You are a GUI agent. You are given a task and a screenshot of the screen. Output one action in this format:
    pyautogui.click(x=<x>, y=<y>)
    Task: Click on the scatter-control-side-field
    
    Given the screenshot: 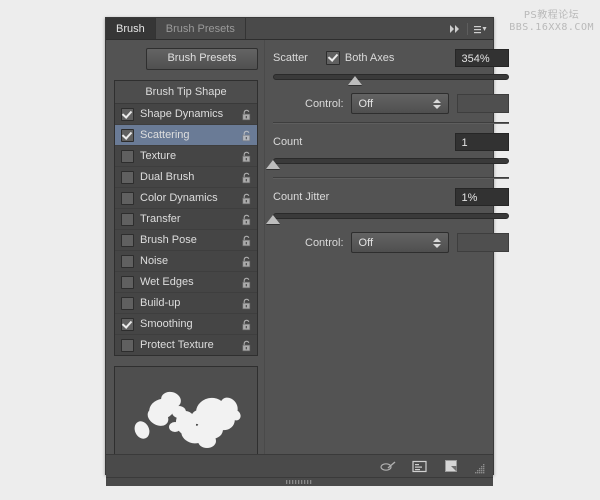 What is the action you would take?
    pyautogui.click(x=482, y=103)
    